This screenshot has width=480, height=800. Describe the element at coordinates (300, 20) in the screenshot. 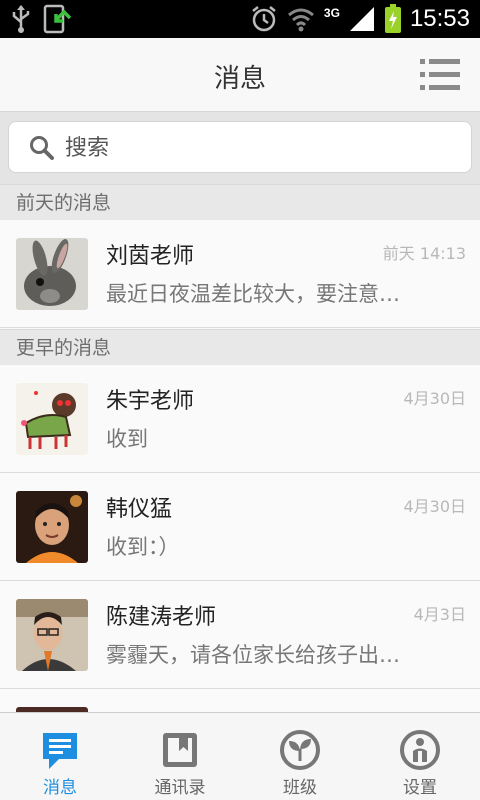

I see `wifi-icon` at that location.